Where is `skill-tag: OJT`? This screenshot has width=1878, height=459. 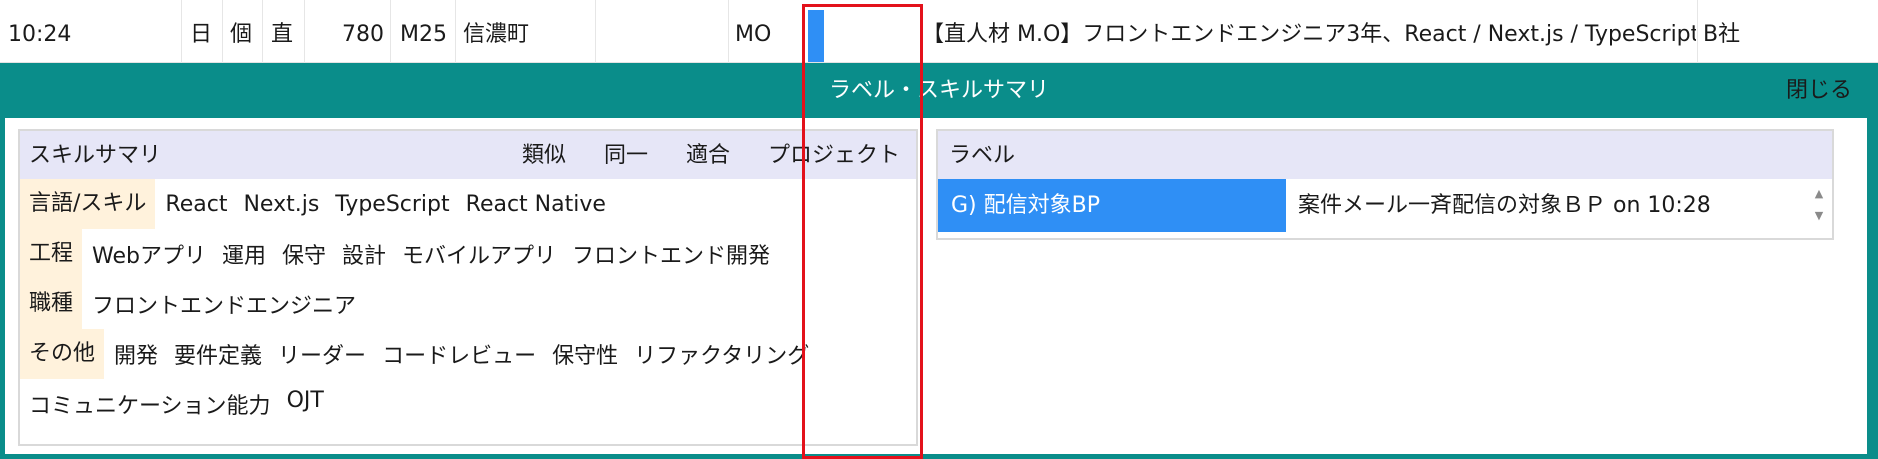
skill-tag: OJT is located at coordinates (305, 400).